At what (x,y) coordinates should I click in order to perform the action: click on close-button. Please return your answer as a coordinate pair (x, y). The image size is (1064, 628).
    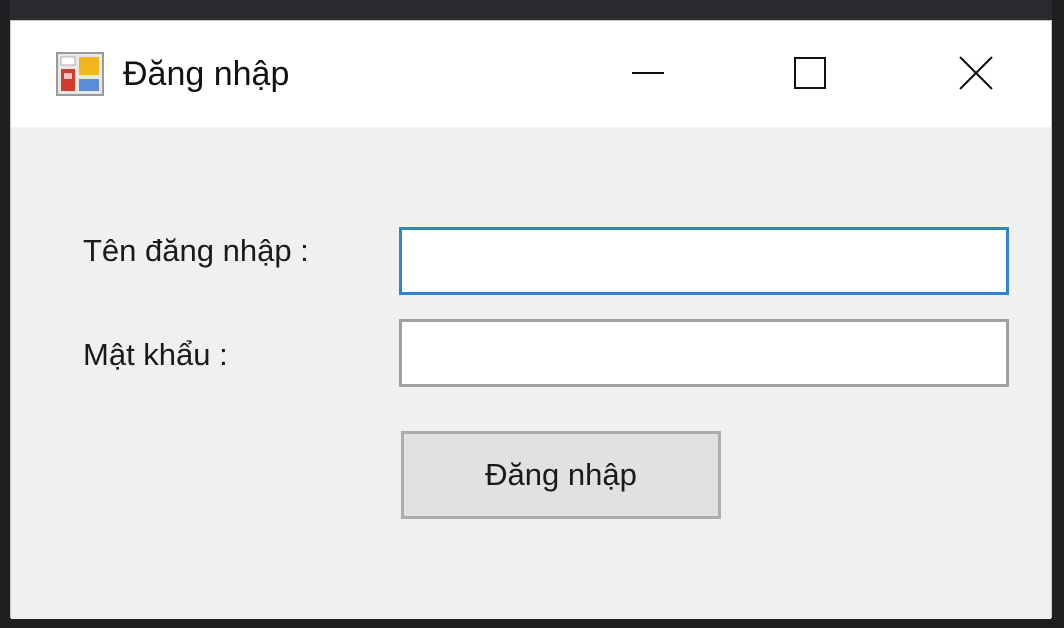
    Looking at the image, I should click on (976, 73).